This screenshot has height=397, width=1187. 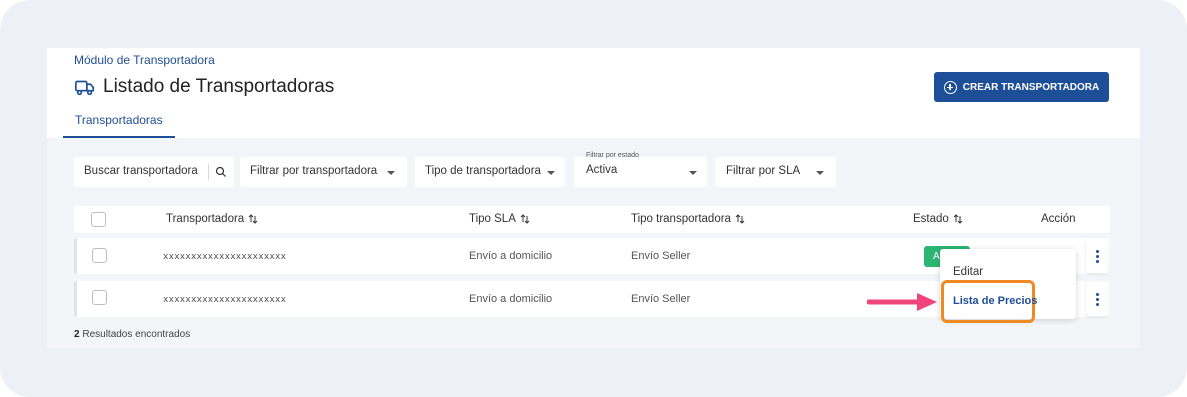 I want to click on pointer-arrow-icon, so click(x=902, y=302).